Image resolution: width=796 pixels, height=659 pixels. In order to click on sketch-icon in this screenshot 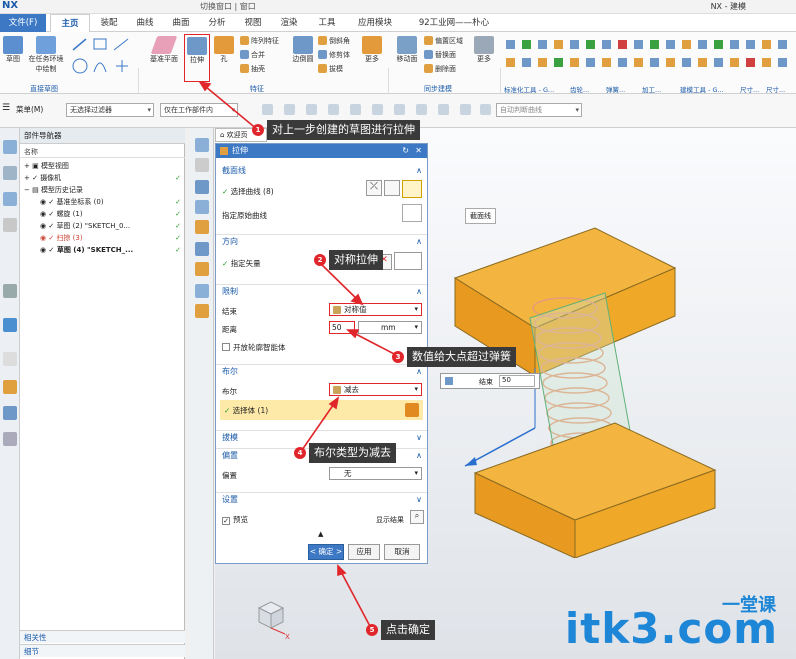, I will do `click(202, 249)`.